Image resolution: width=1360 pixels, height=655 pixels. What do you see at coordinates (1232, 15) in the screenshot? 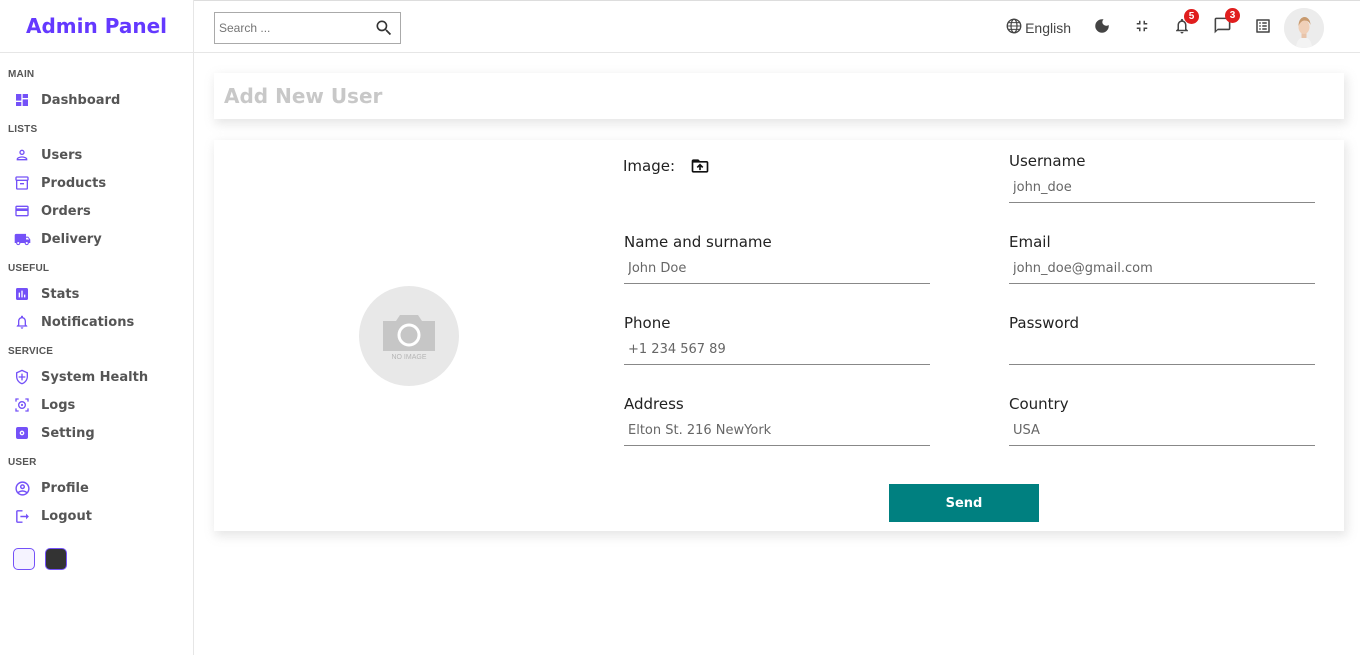
I see `messages-badge: 3` at bounding box center [1232, 15].